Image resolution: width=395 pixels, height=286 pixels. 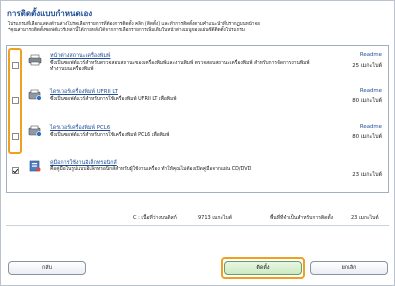 I want to click on item-name: หน้าต่างสถานะเครื่องพิมพ์, so click(x=80, y=56).